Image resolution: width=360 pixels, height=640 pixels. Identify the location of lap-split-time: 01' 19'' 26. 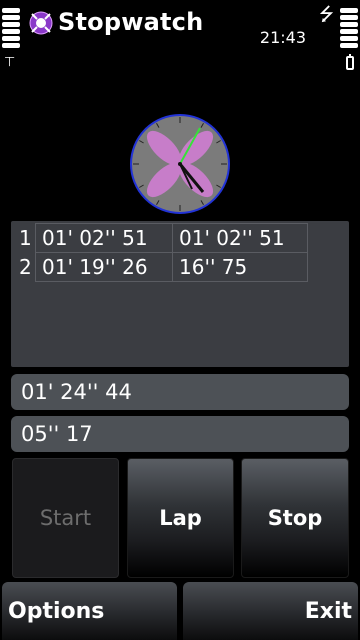
(104, 267).